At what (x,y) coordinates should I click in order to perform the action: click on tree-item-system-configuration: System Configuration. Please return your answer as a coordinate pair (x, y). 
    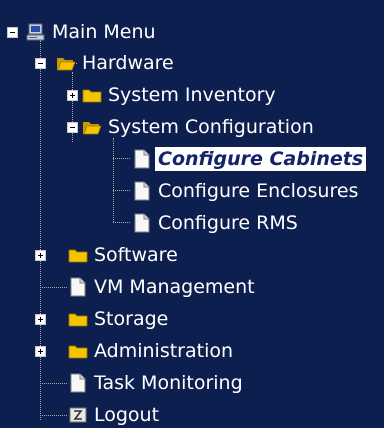
    Looking at the image, I should click on (198, 127).